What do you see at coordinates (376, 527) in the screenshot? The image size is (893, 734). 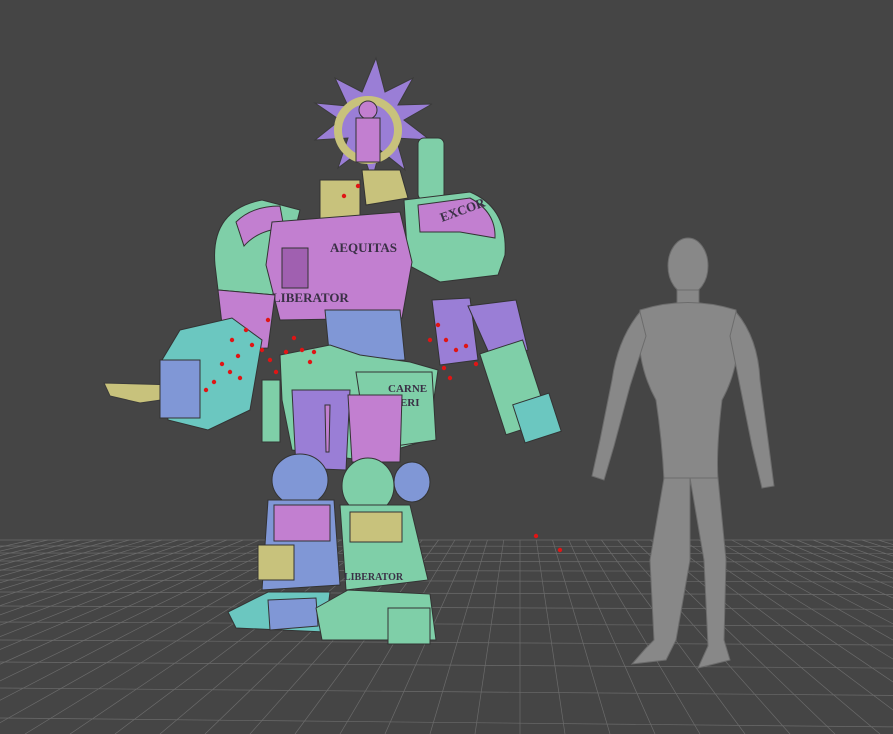 I see `right-shin-guard` at bounding box center [376, 527].